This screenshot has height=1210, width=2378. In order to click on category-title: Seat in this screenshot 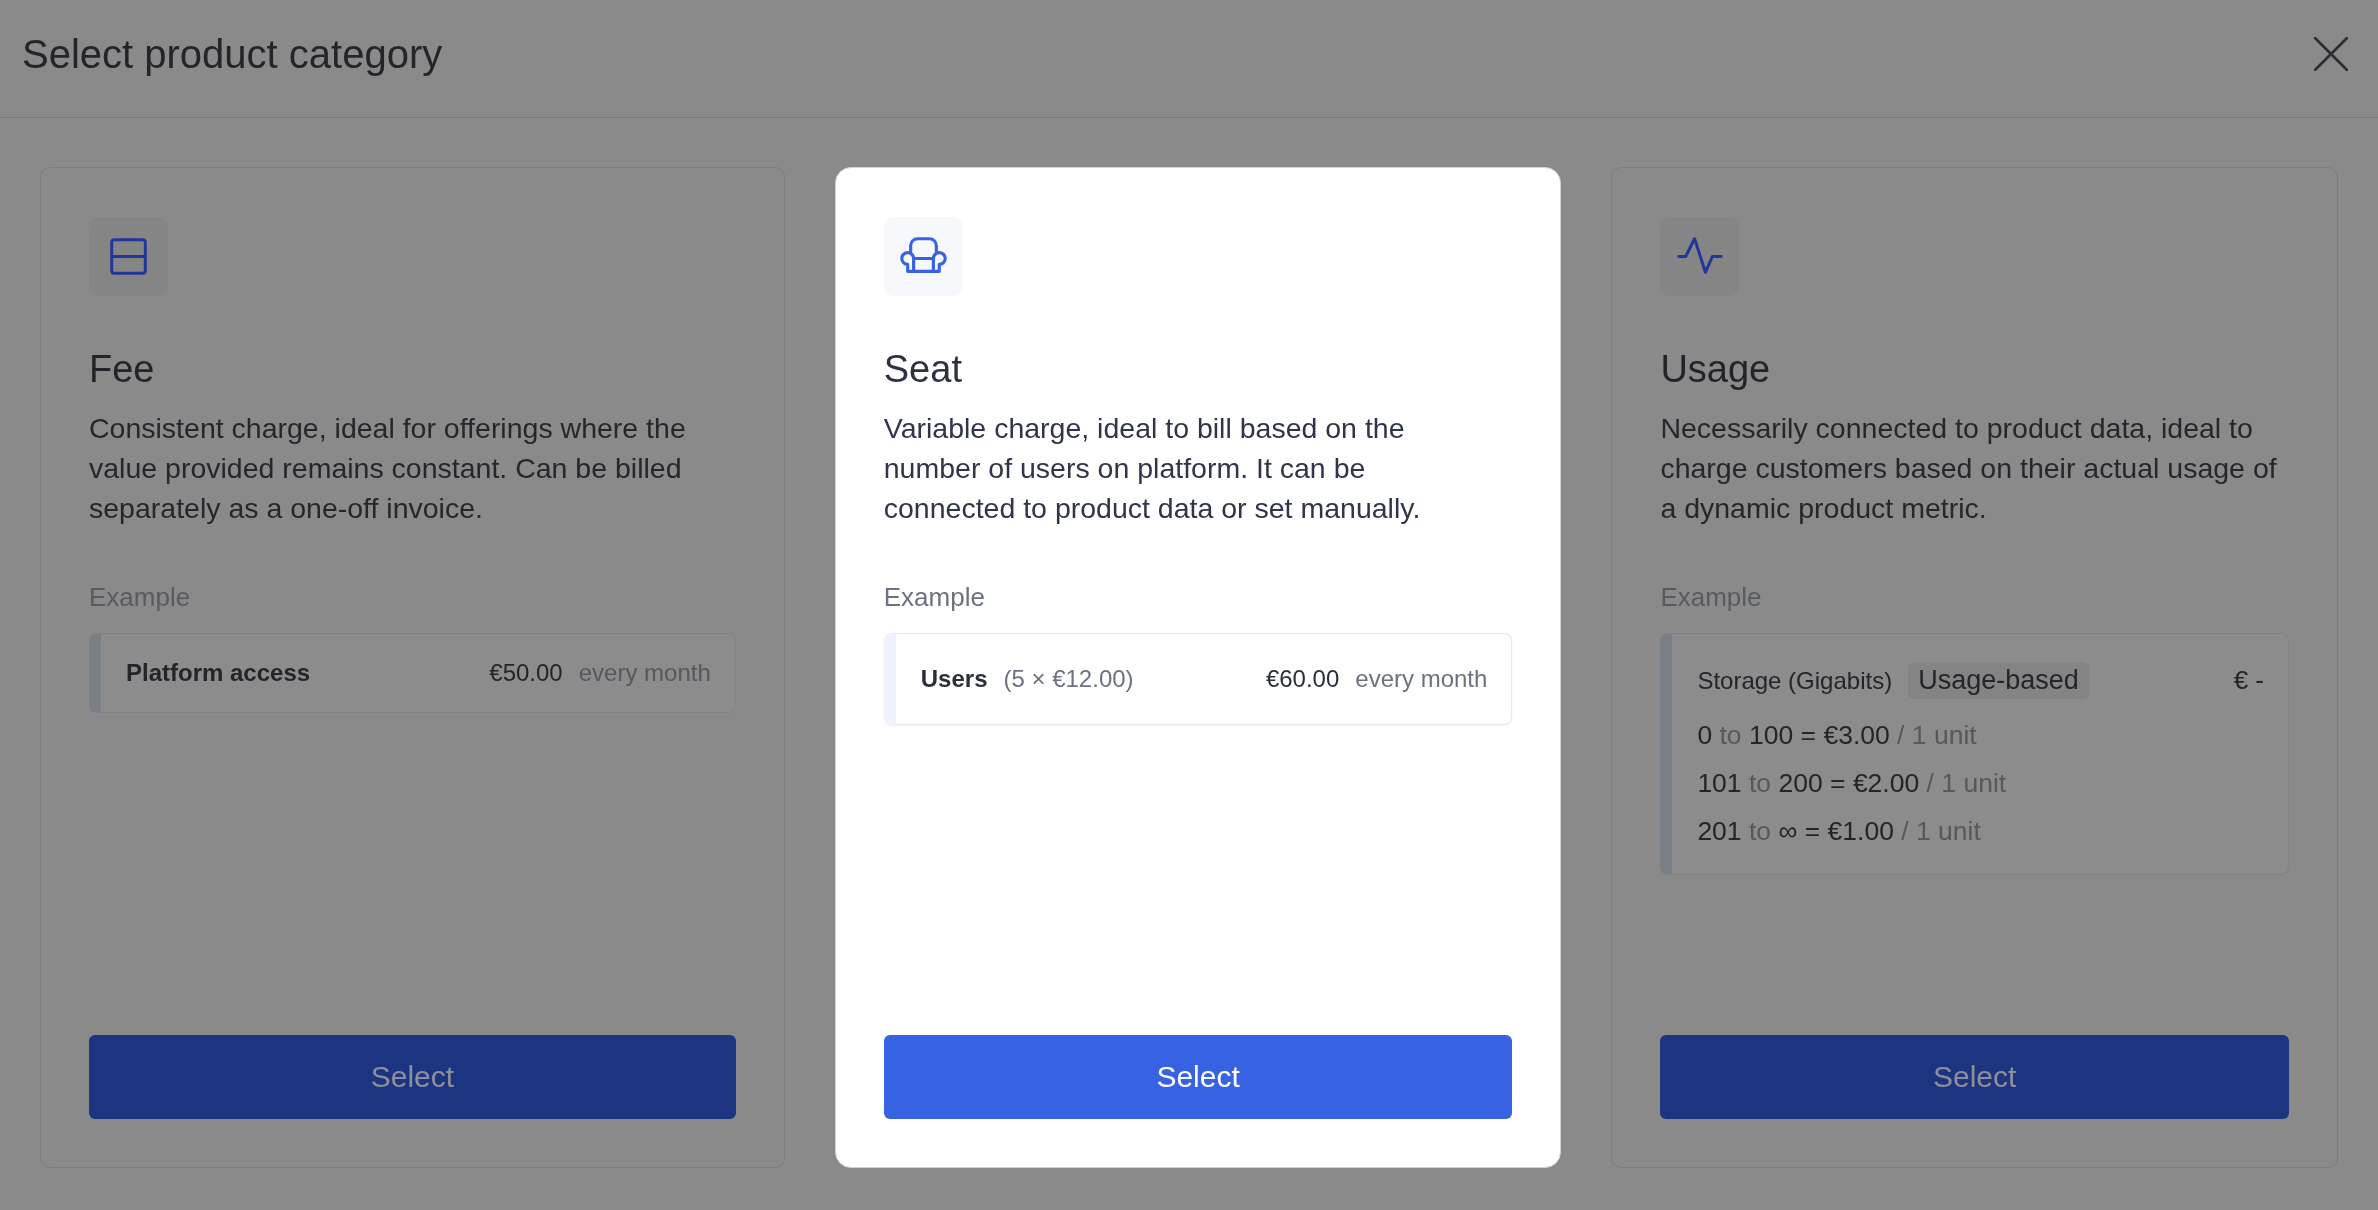, I will do `click(923, 369)`.